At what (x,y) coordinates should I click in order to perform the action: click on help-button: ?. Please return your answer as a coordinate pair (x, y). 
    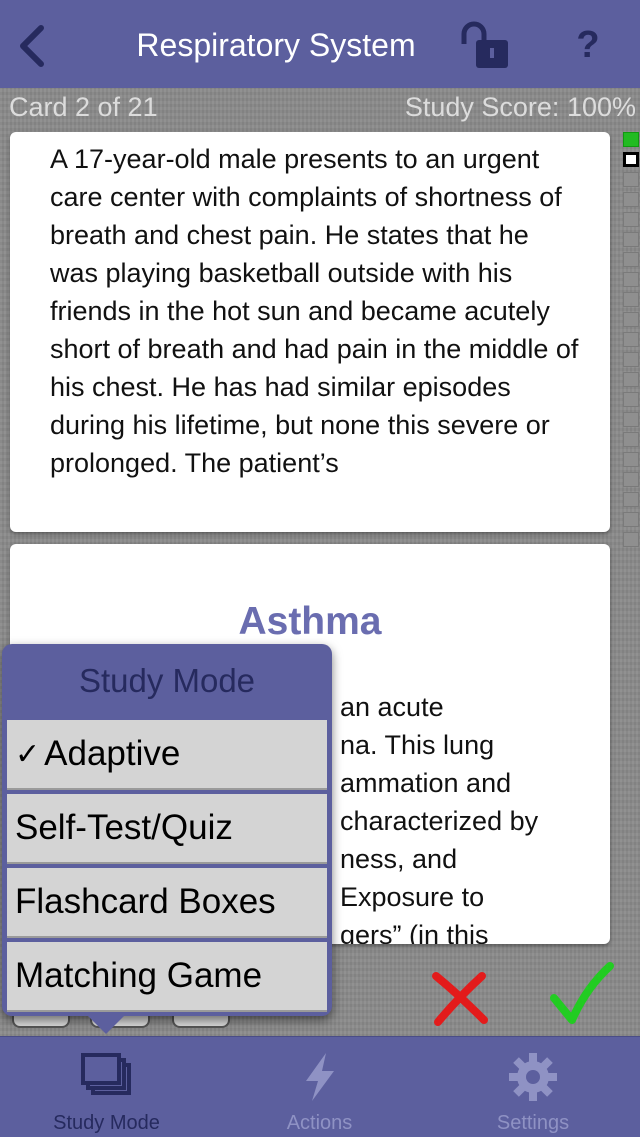
    Looking at the image, I should click on (588, 45).